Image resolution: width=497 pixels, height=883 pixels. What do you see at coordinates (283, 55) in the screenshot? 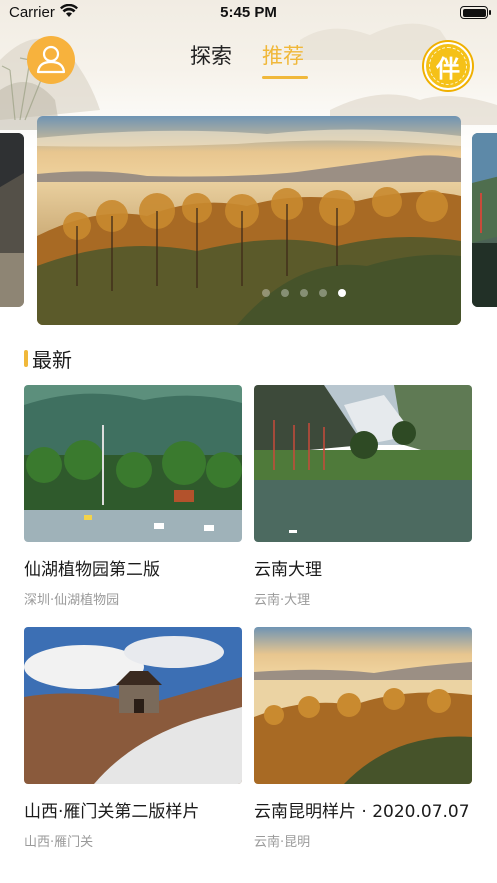
I see `tab-recommend: 推荐` at bounding box center [283, 55].